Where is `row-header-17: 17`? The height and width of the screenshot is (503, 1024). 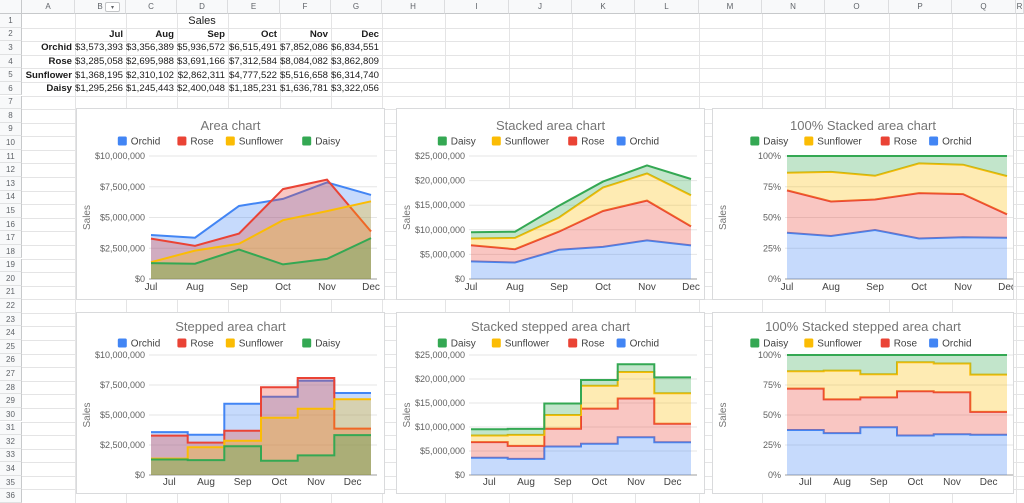 row-header-17: 17 is located at coordinates (11, 238).